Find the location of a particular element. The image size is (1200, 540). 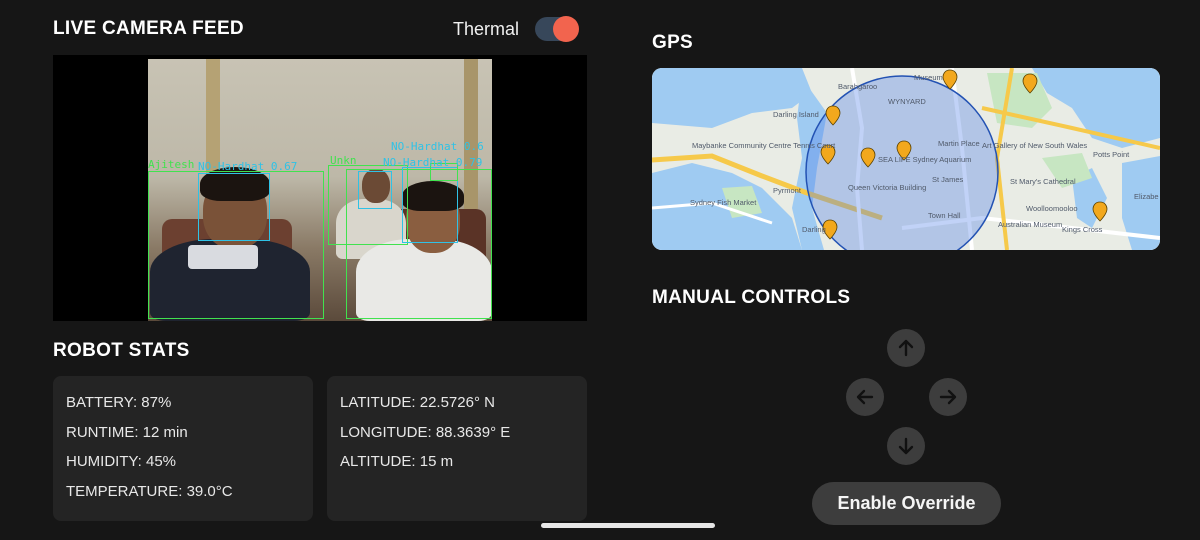

map-label-st-james: St James is located at coordinates (948, 179).